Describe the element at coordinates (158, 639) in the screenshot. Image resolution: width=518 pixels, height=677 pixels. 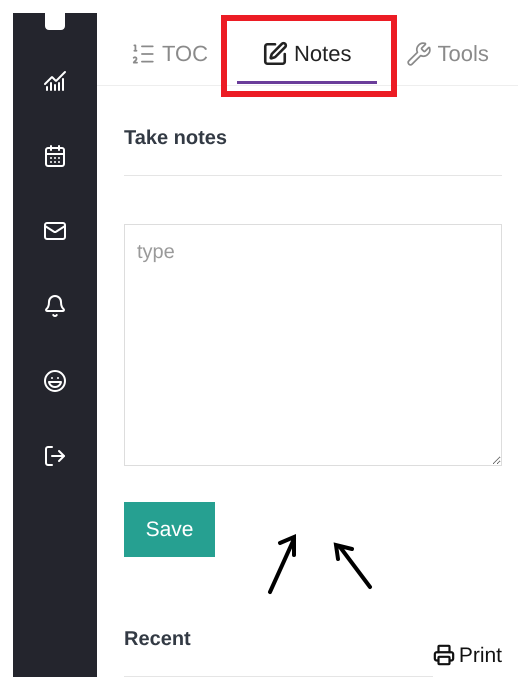
I see `section-title: Recent` at that location.